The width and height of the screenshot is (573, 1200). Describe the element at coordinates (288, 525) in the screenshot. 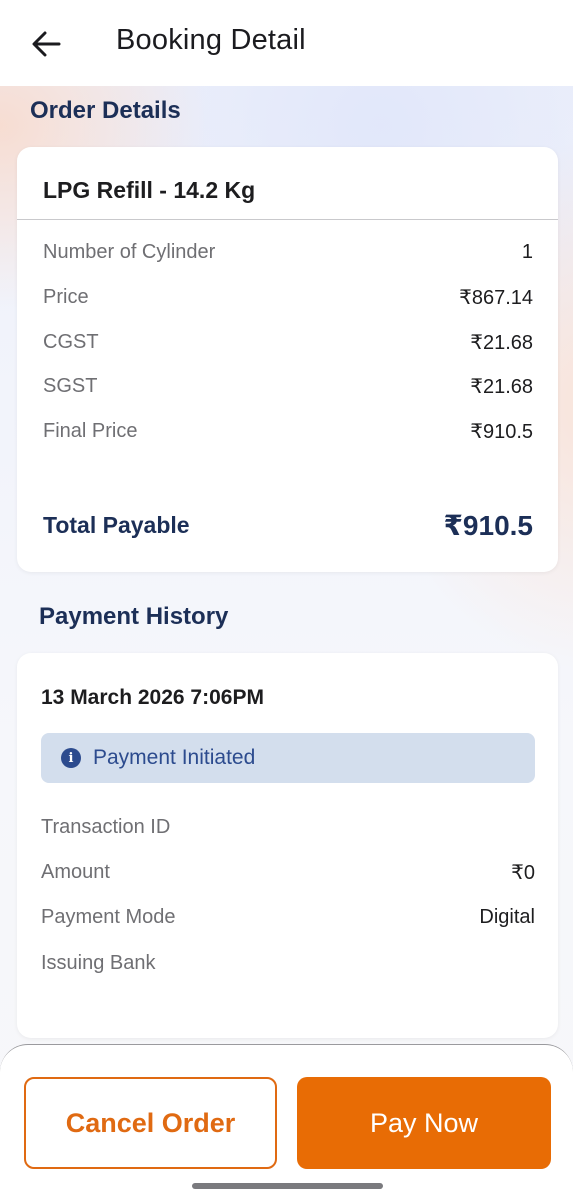

I see `total-payable-row: Total Payable ₹910.5` at that location.